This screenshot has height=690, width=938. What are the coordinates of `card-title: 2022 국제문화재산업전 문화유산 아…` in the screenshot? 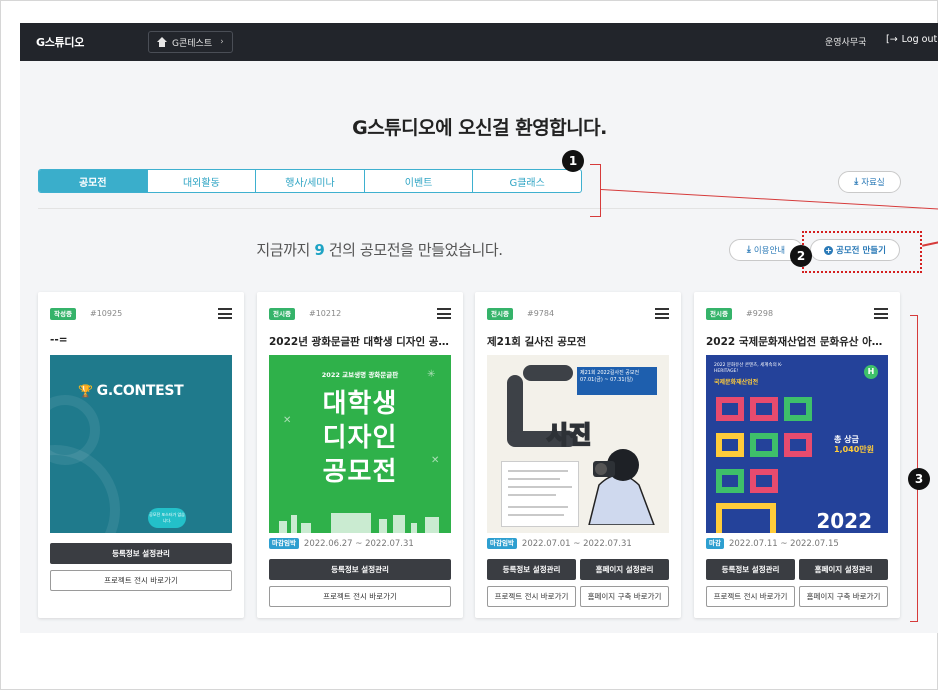 It's located at (794, 342).